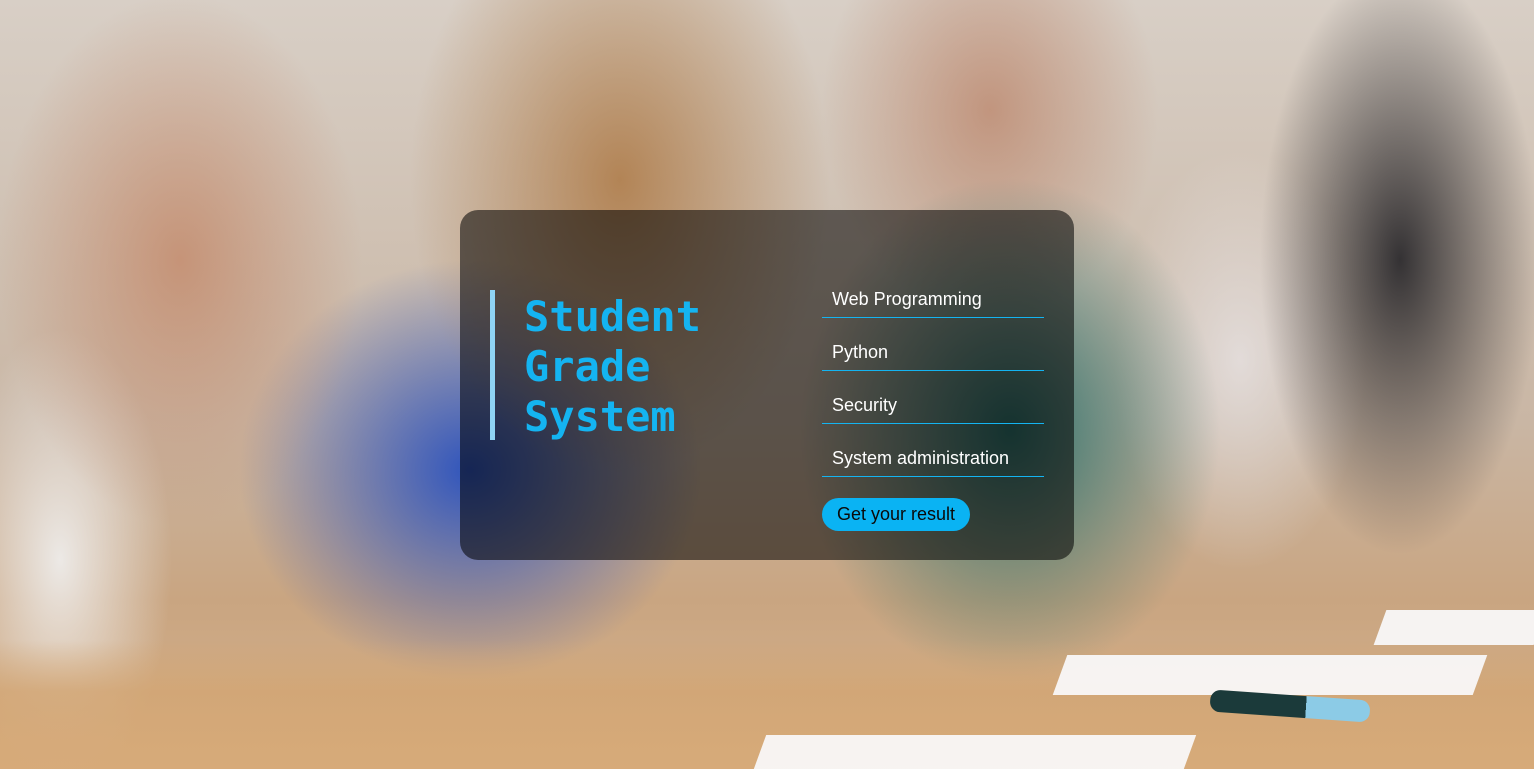 The width and height of the screenshot is (1534, 769). Describe the element at coordinates (896, 514) in the screenshot. I see `get-result-button: Get your result` at that location.